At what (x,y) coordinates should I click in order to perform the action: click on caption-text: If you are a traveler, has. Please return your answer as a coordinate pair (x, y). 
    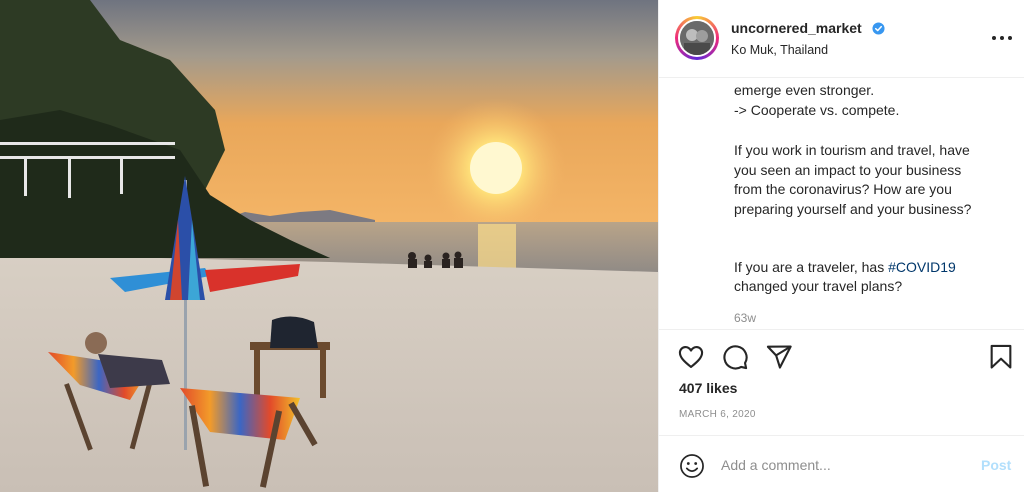
    Looking at the image, I should click on (811, 267).